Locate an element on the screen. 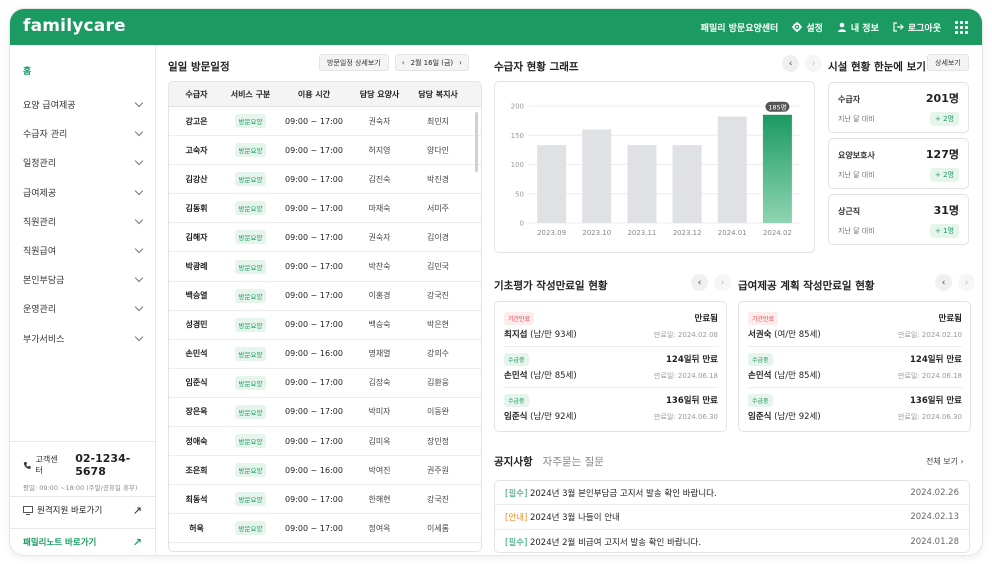 Image resolution: width=992 pixels, height=564 pixels. facility-detail-button: 상세보기 is located at coordinates (948, 62).